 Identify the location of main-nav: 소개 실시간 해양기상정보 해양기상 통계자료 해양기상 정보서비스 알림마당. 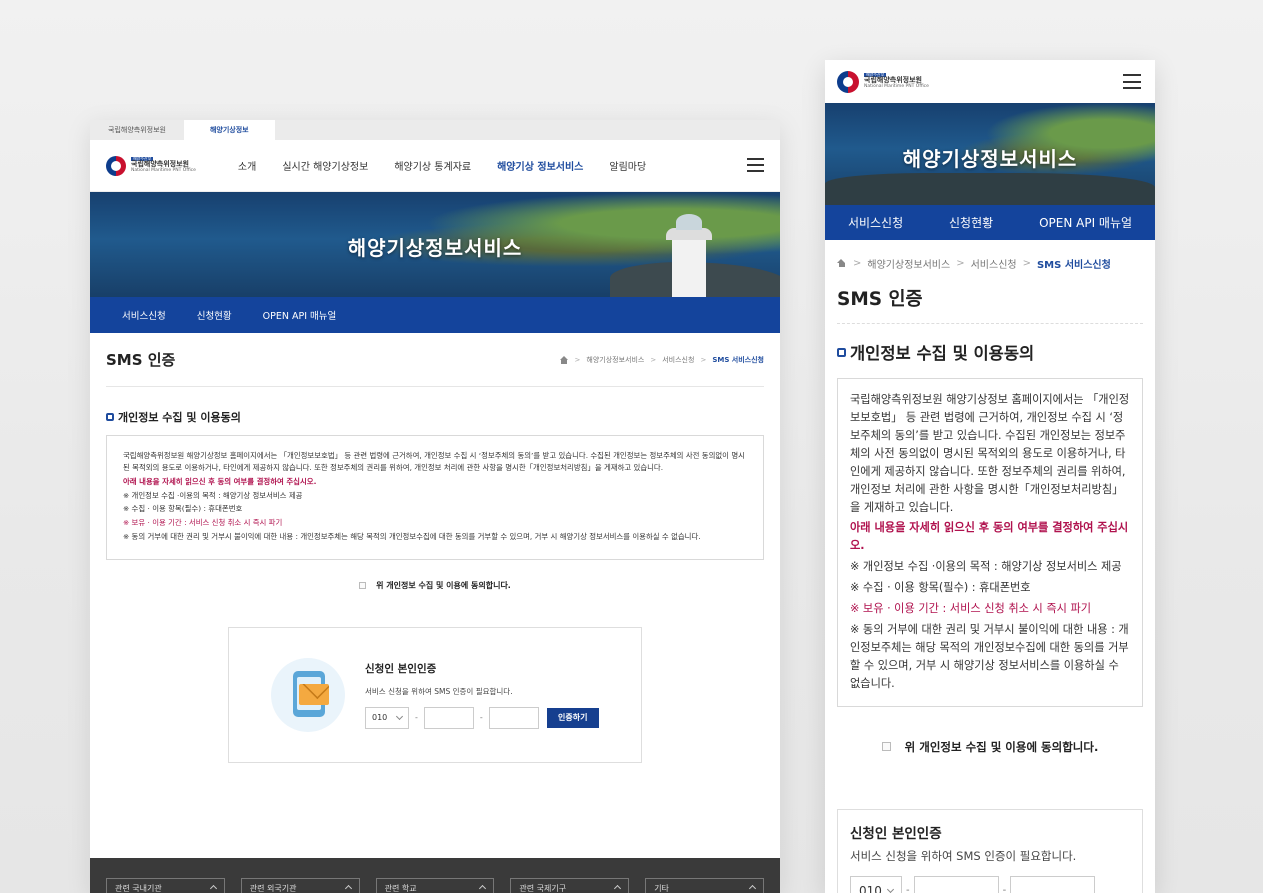
(455, 165).